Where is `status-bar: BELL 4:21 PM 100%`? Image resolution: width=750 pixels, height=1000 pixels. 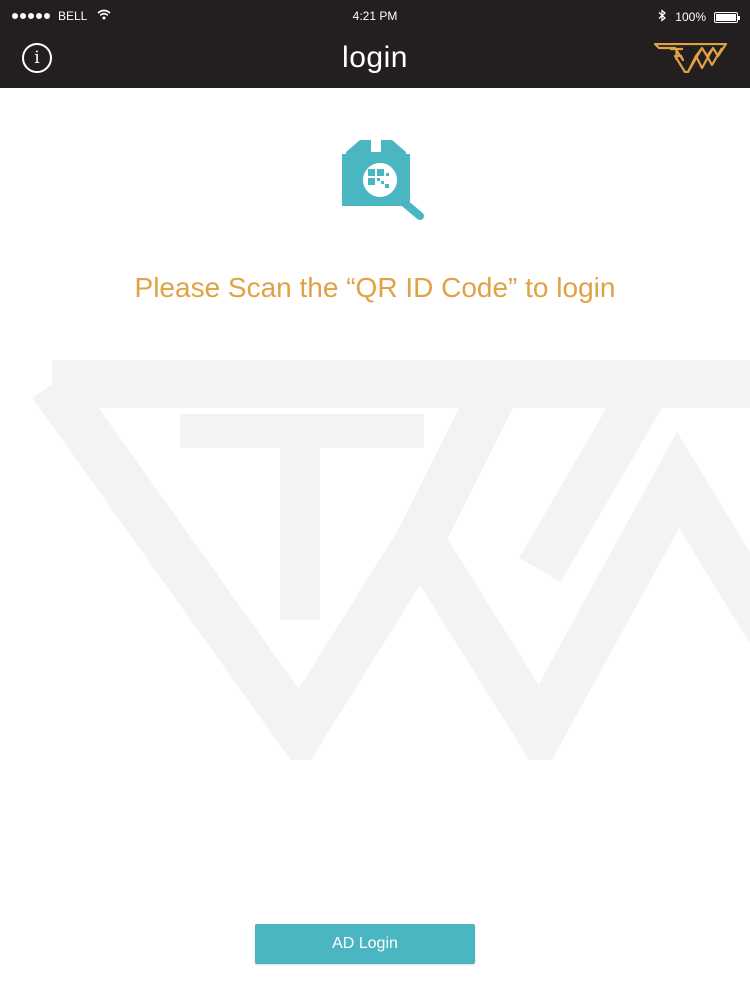 status-bar: BELL 4:21 PM 100% is located at coordinates (375, 16).